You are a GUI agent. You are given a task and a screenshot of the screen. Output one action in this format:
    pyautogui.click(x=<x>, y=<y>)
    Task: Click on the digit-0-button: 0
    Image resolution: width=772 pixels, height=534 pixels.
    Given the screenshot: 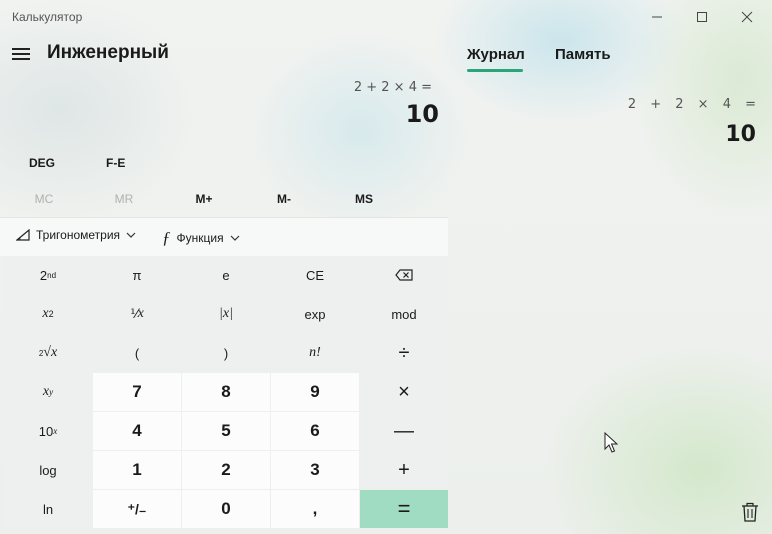 What is the action you would take?
    pyautogui.click(x=226, y=509)
    